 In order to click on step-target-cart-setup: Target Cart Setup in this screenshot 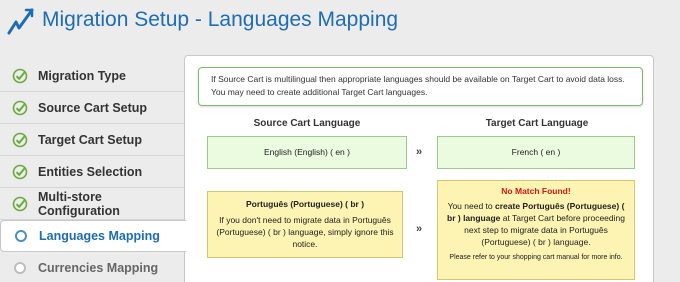, I will do `click(92, 140)`.